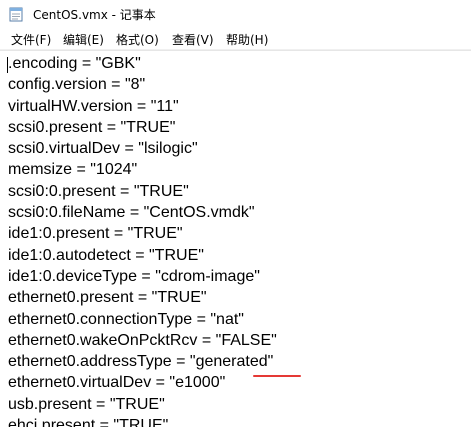 This screenshot has height=427, width=471. What do you see at coordinates (74, 63) in the screenshot?
I see `text-line: .encoding = "GBK"` at bounding box center [74, 63].